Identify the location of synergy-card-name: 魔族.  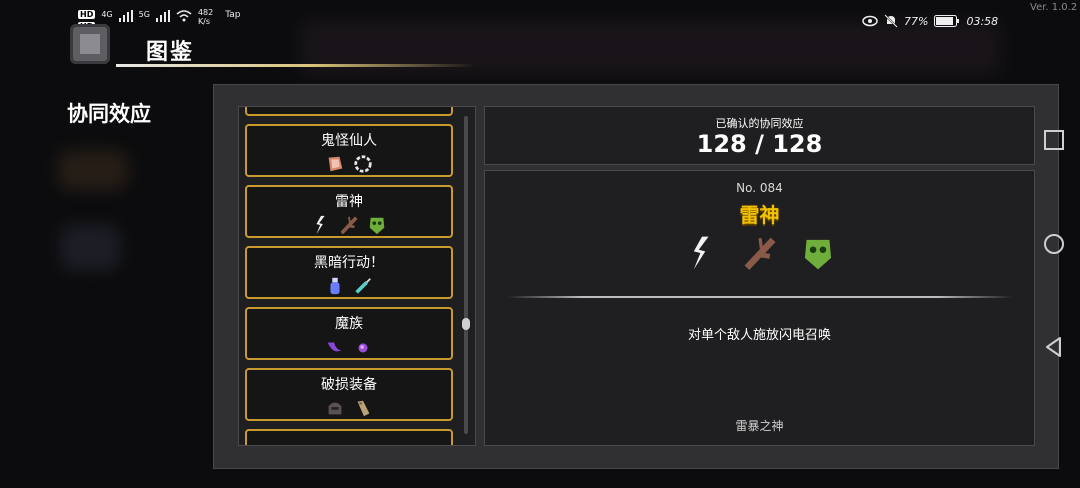
(349, 324).